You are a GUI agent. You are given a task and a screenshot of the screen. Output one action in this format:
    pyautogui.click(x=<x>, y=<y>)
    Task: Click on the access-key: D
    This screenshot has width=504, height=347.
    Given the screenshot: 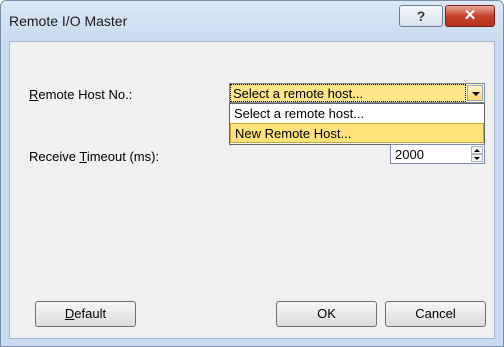 What is the action you would take?
    pyautogui.click(x=69, y=313)
    